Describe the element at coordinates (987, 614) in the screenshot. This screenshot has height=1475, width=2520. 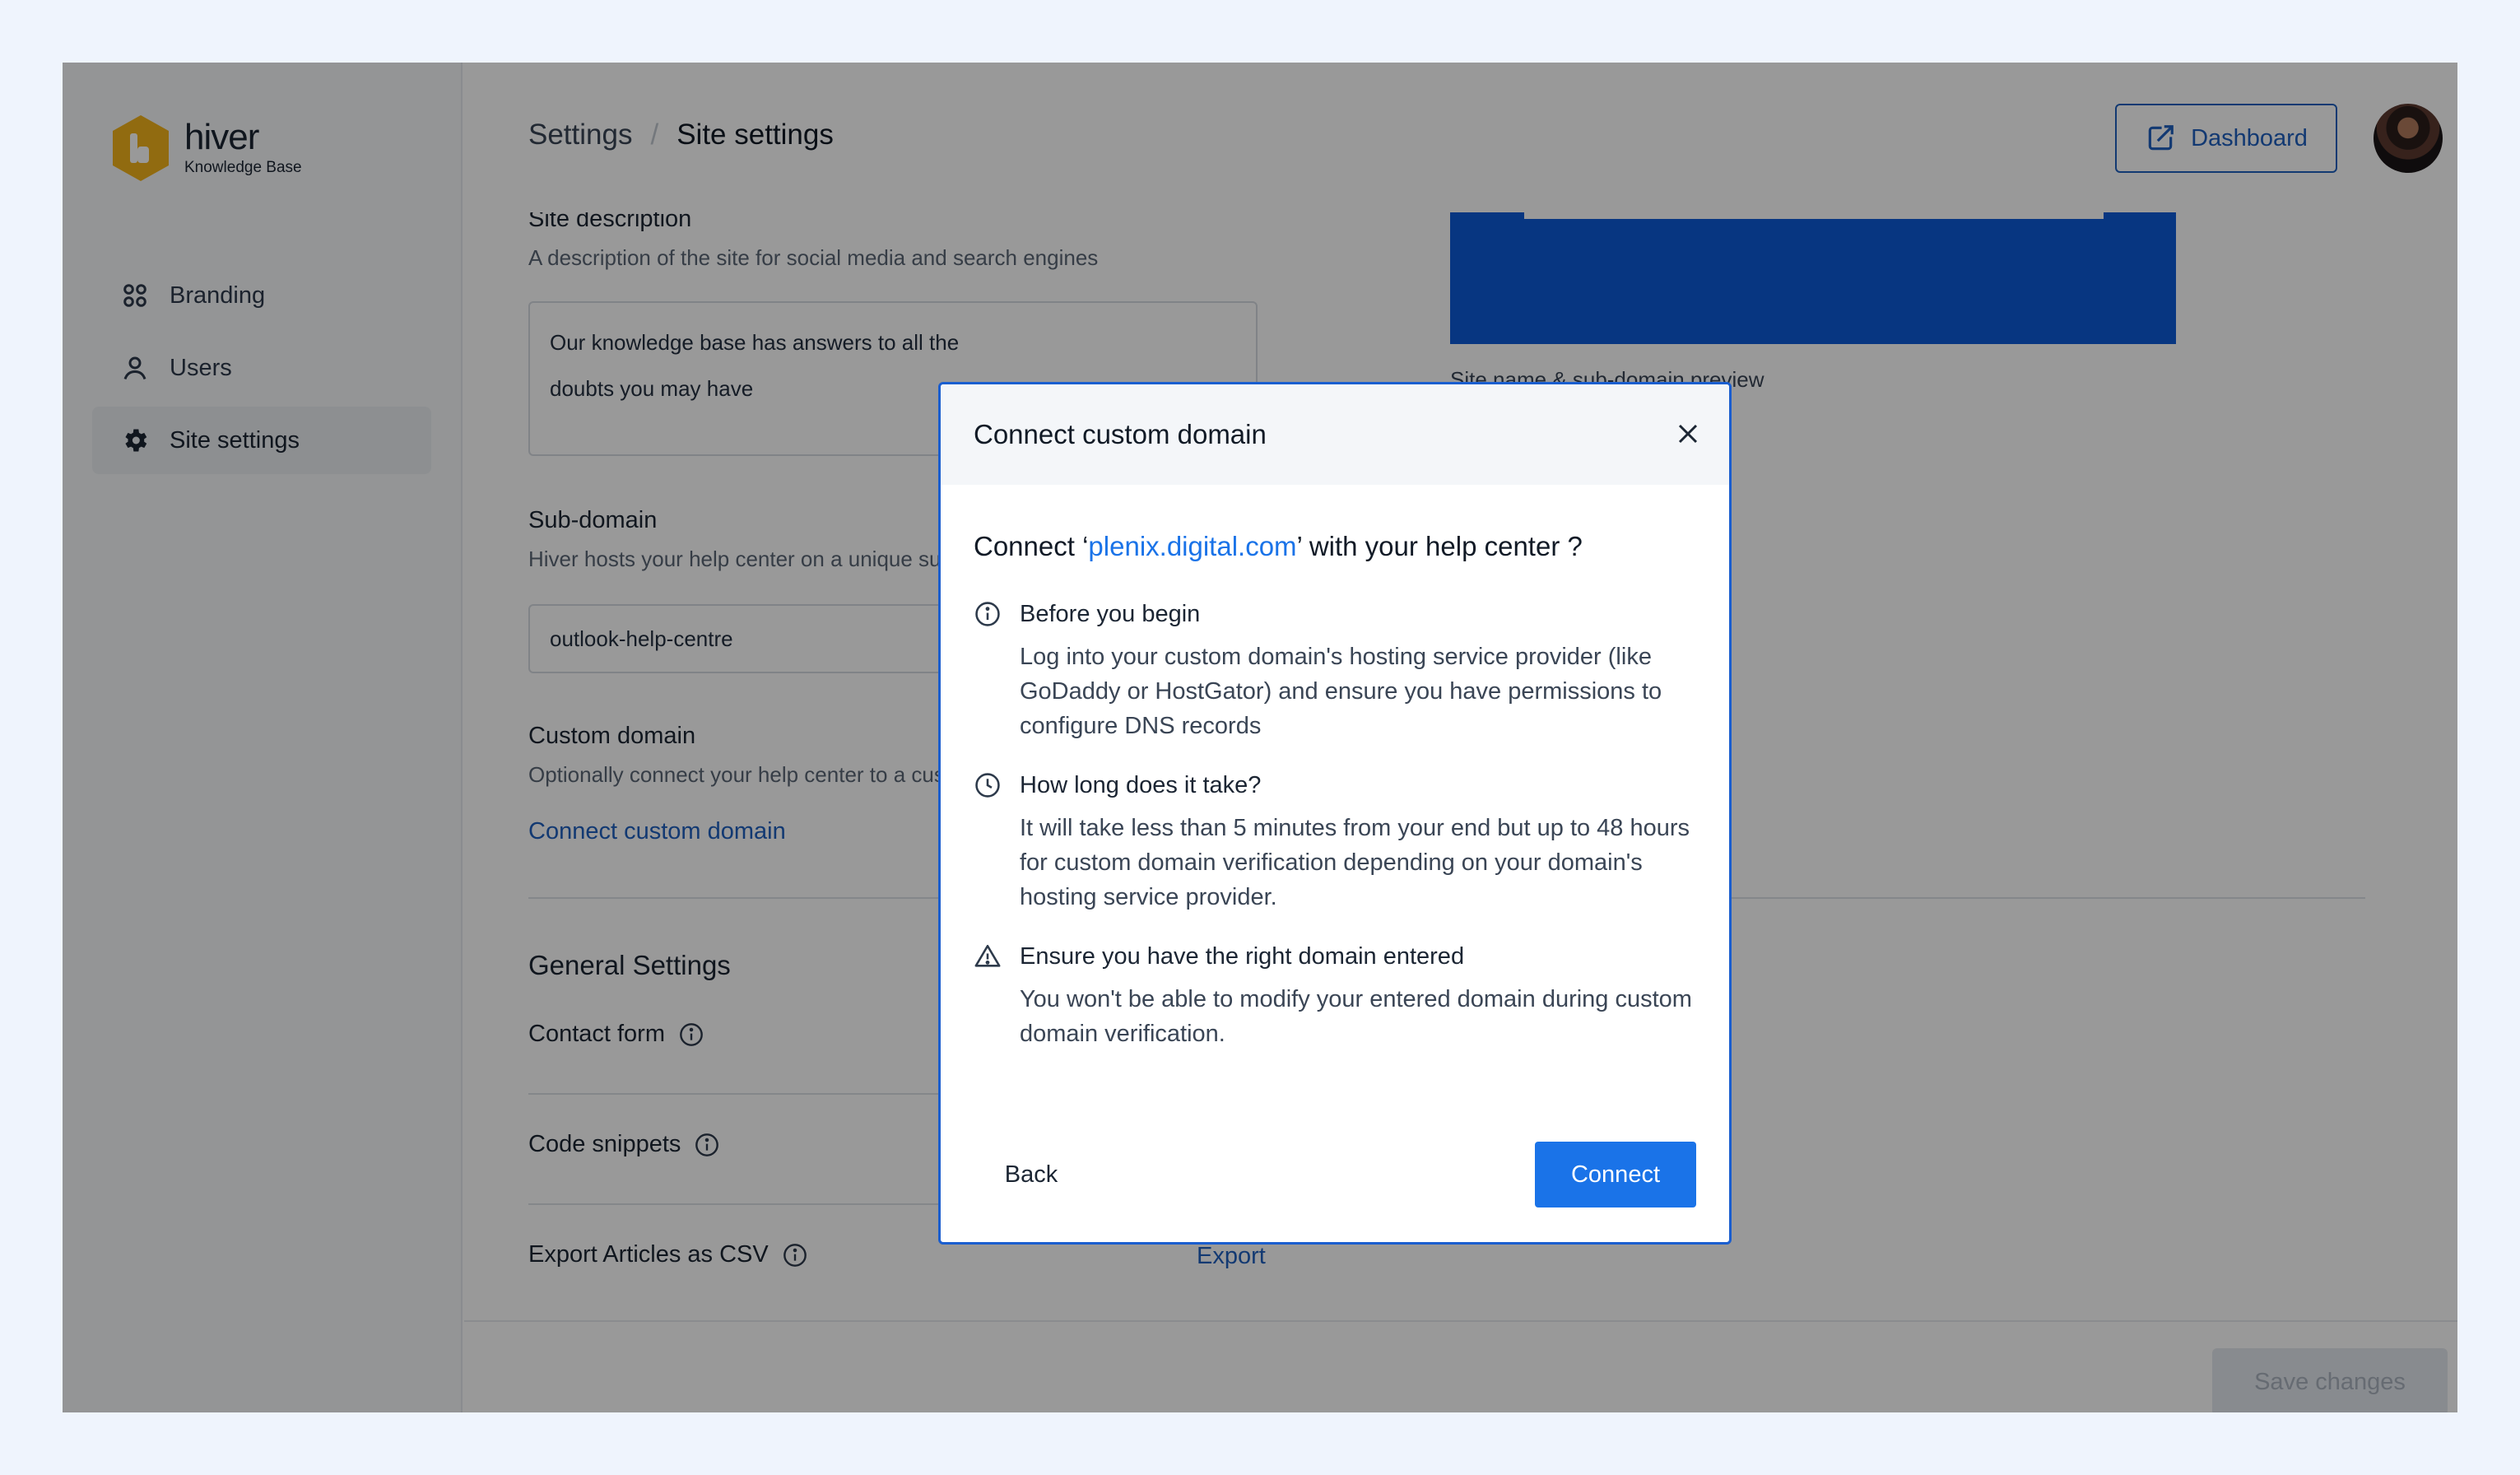
I see `info-icon` at that location.